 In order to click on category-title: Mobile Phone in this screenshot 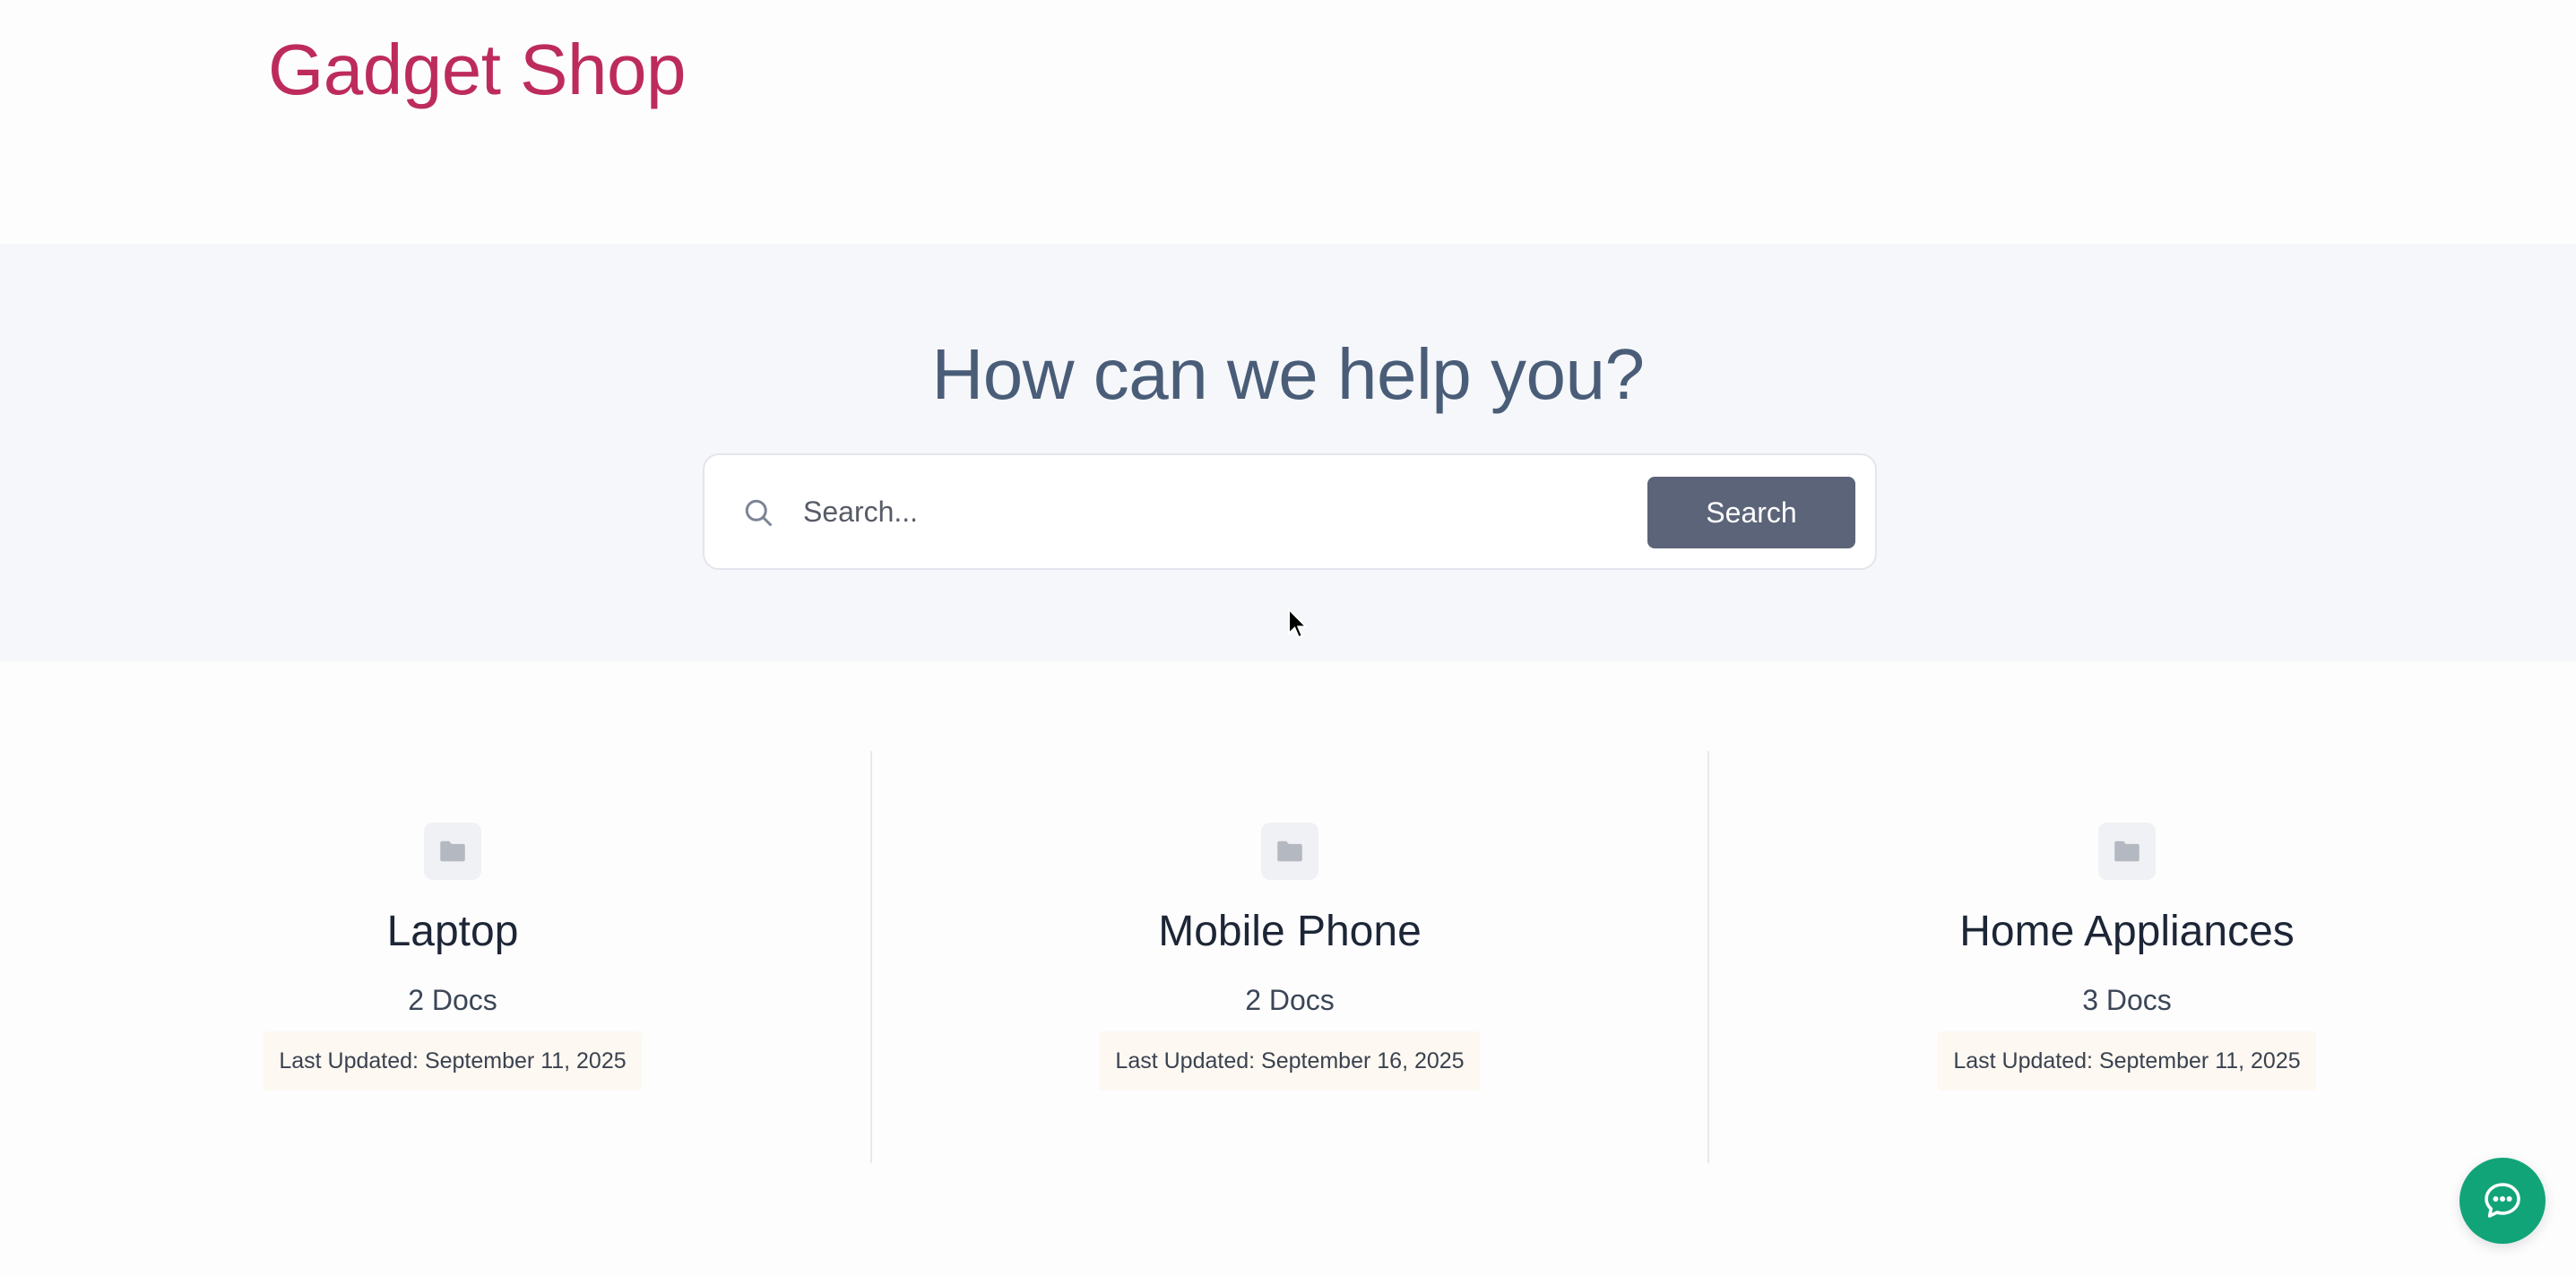, I will do `click(1289, 932)`.